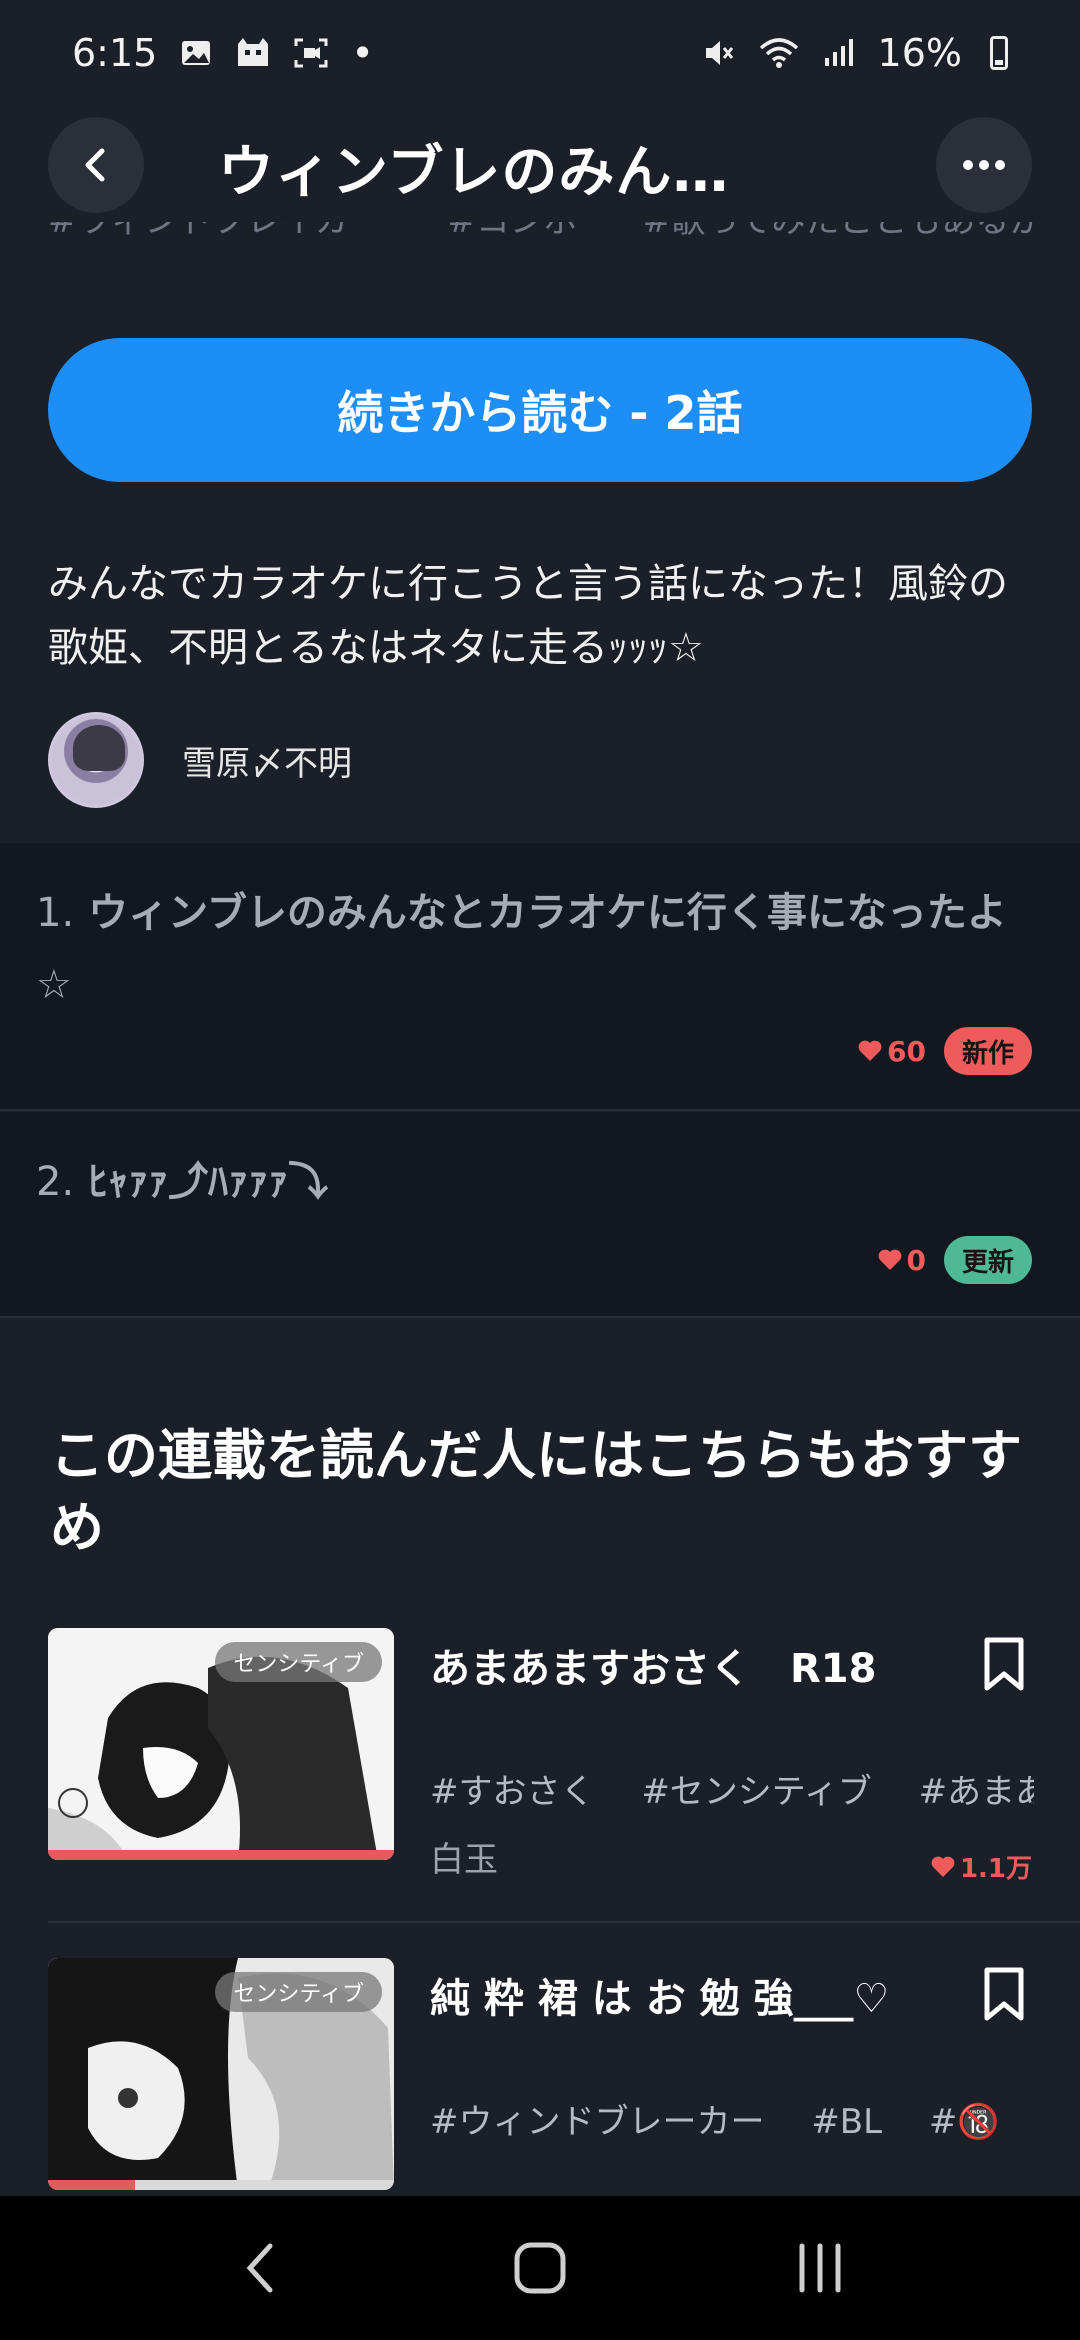  What do you see at coordinates (779, 53) in the screenshot?
I see `wifi-icon` at bounding box center [779, 53].